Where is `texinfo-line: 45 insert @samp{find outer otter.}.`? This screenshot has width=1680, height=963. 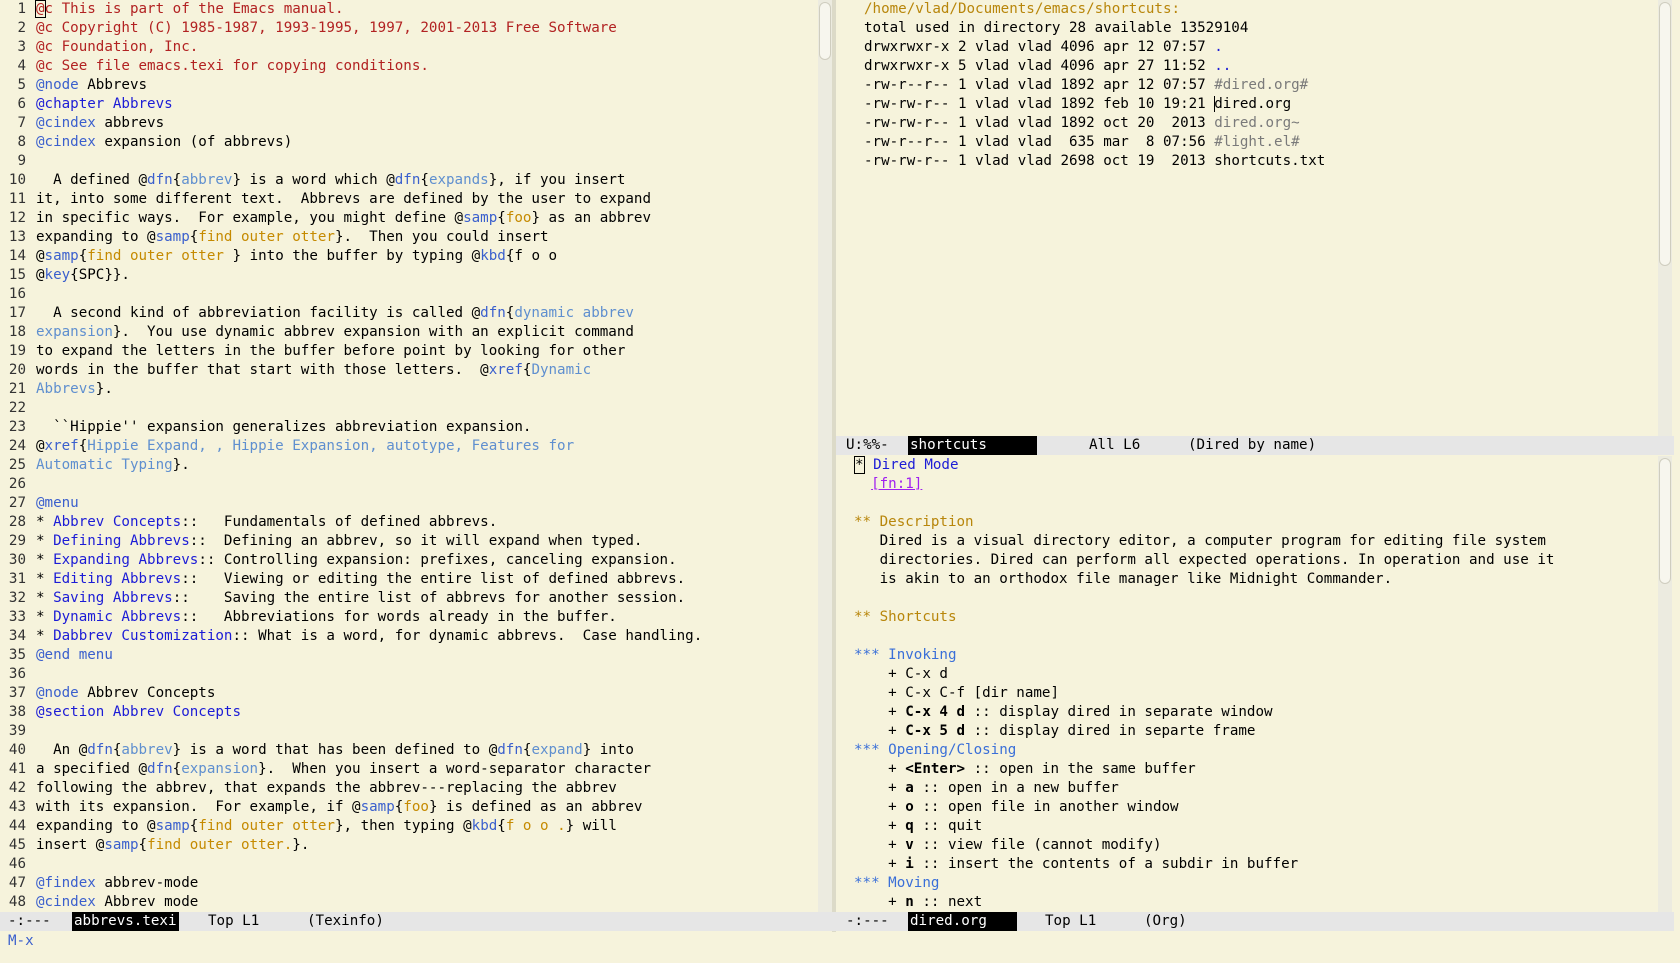 texinfo-line: 45 insert @samp{find outer otter.}. is located at coordinates (409, 845).